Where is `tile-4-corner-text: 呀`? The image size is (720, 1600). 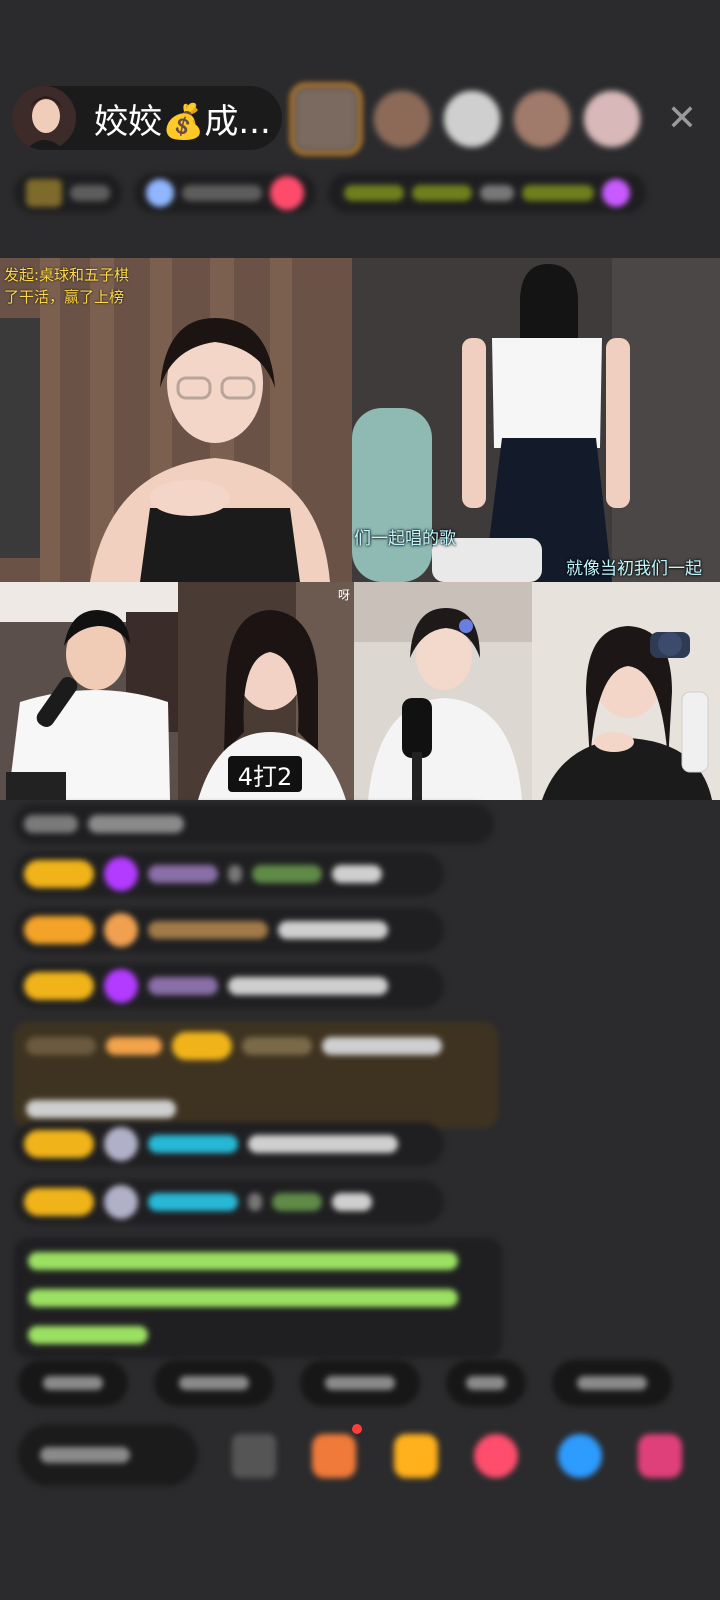 tile-4-corner-text: 呀 is located at coordinates (343, 595).